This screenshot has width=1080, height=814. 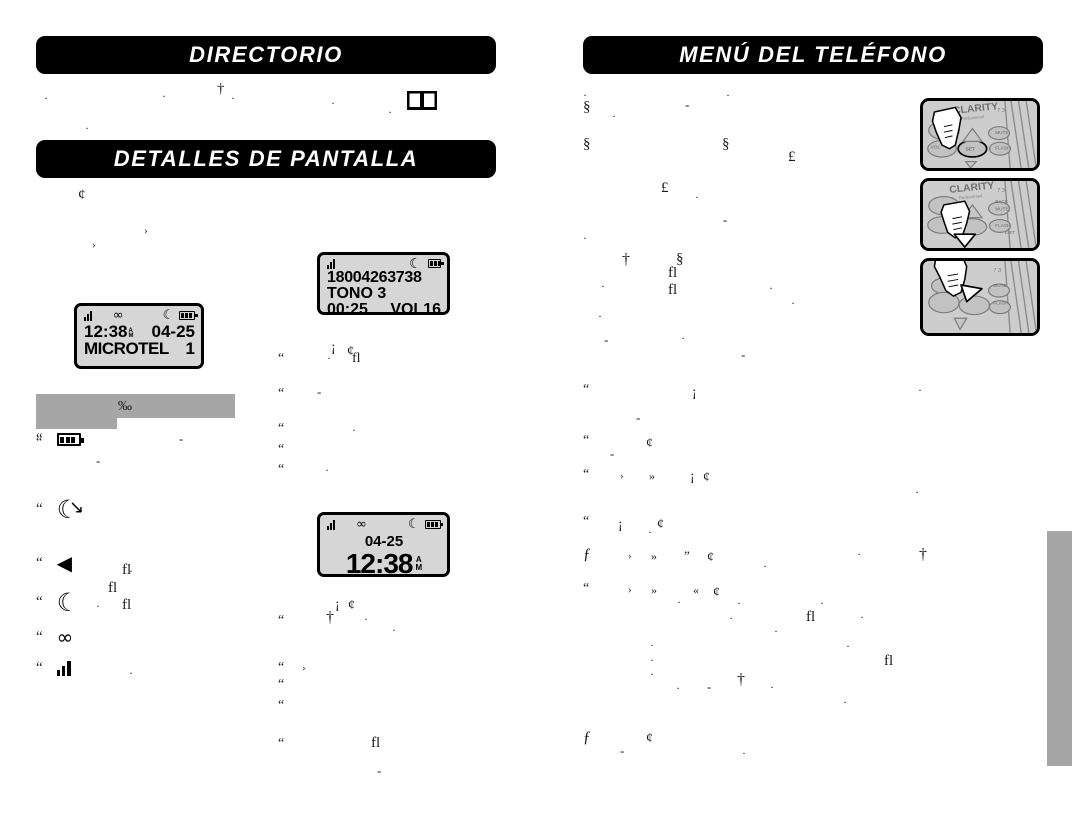 I want to click on voicemail-icon: ∞, so click(x=65, y=637).